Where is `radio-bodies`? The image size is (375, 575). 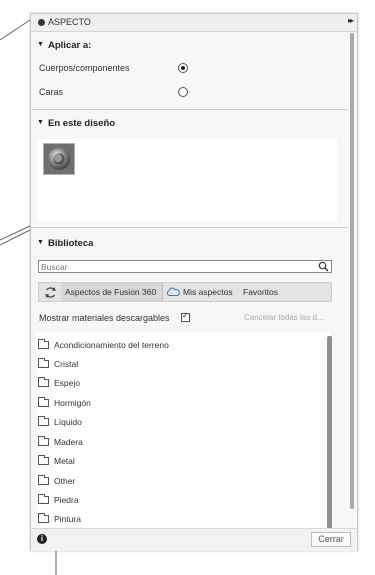
radio-bodies is located at coordinates (183, 68).